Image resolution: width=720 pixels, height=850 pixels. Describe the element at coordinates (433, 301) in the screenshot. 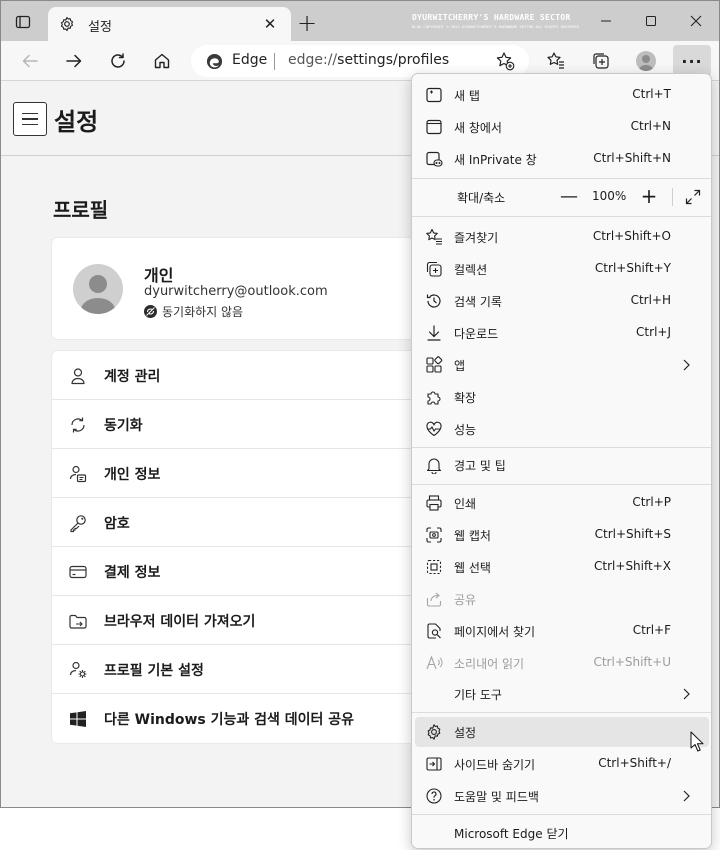

I see `history-icon` at that location.